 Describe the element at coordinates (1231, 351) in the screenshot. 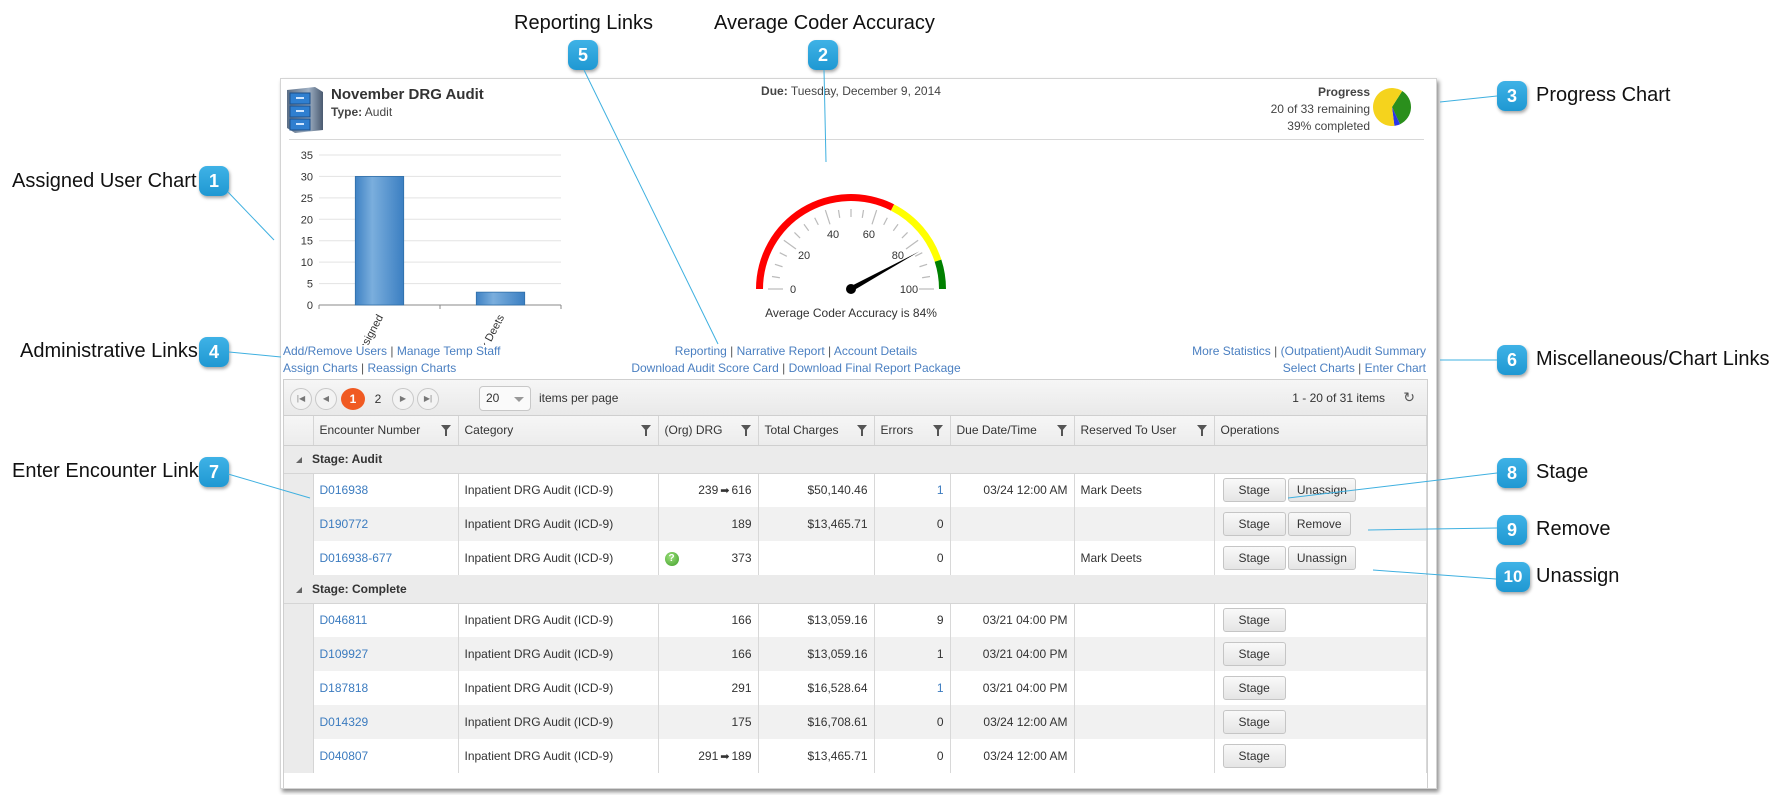

I see `more-statistics-link: More Statistics` at that location.